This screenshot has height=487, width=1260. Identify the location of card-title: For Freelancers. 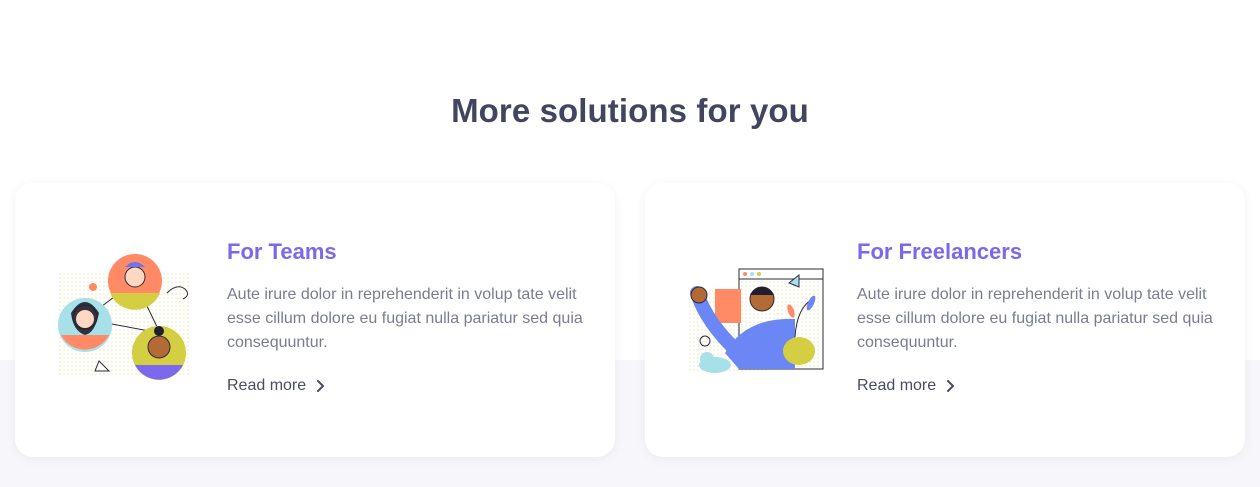
(940, 251).